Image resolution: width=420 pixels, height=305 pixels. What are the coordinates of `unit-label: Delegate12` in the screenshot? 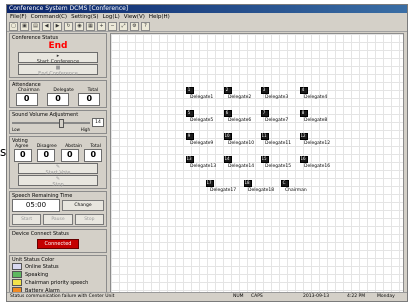 It's located at (317, 143).